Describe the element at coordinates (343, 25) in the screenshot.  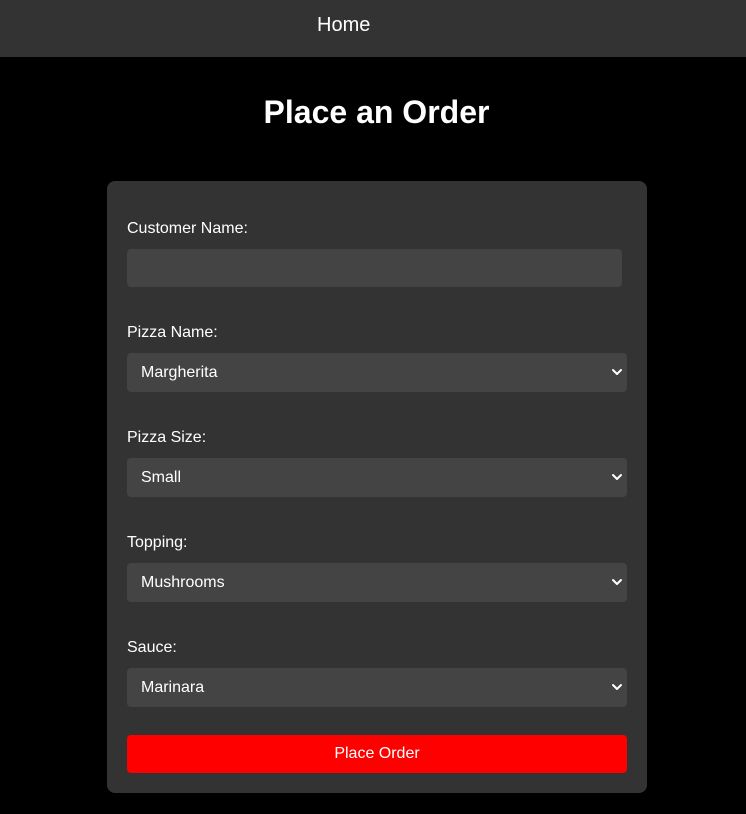
I see `nav-home-link: Home` at that location.